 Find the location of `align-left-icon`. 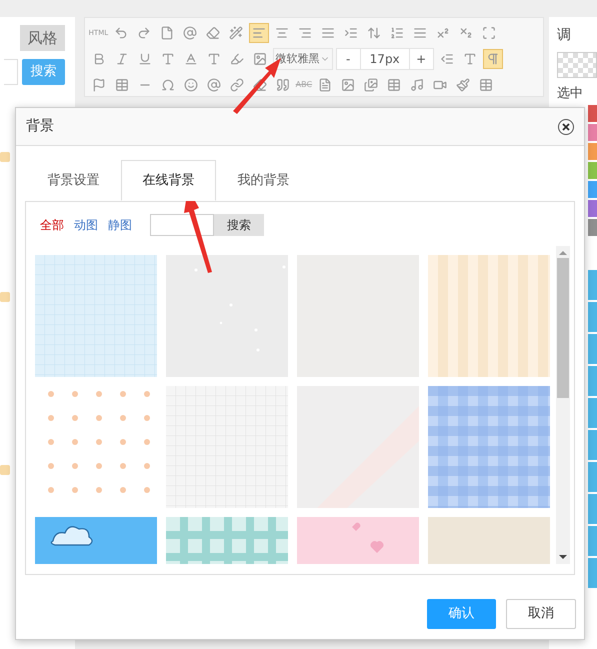

align-left-icon is located at coordinates (259, 33).